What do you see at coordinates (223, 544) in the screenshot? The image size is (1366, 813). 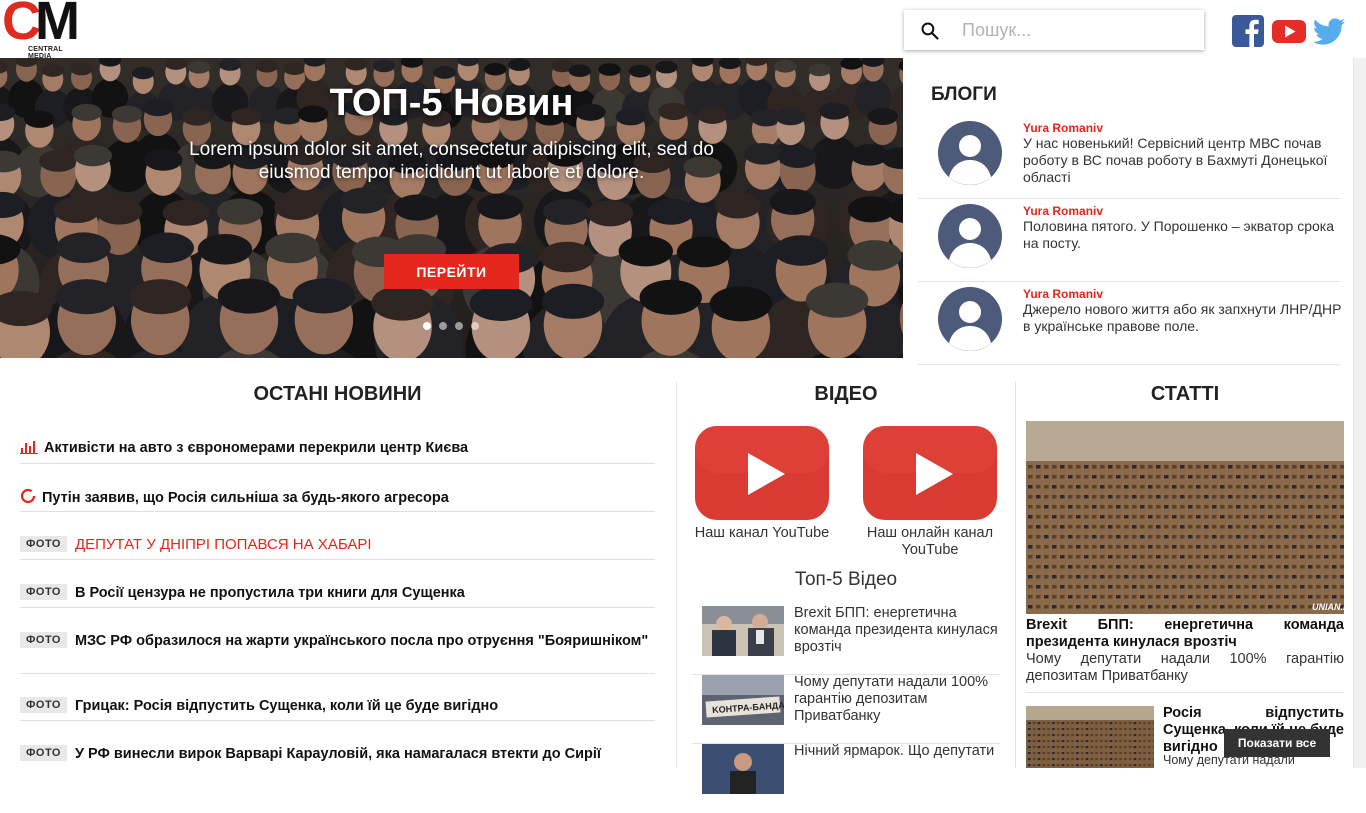 I see `news-title: ДЕПУТАТ У ДНІПРІ ПОПАВСЯ НА ХАБАРІ` at bounding box center [223, 544].